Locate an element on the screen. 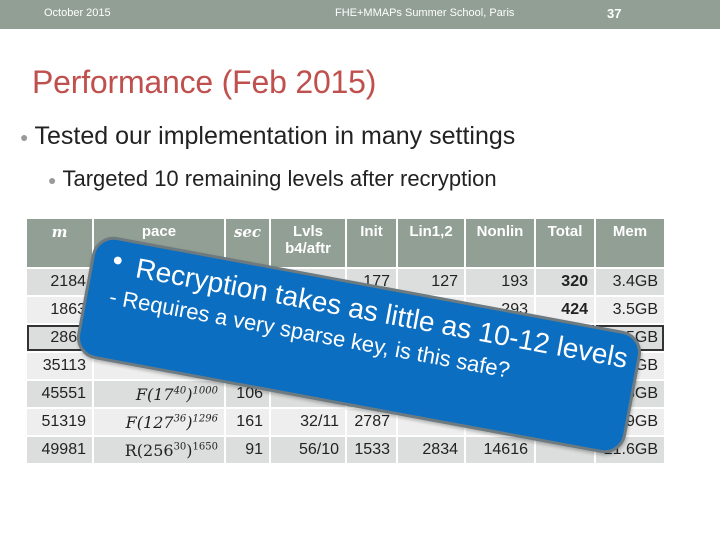 Image resolution: width=720 pixels, height=540 pixels. cell-m: 35113 is located at coordinates (59, 366).